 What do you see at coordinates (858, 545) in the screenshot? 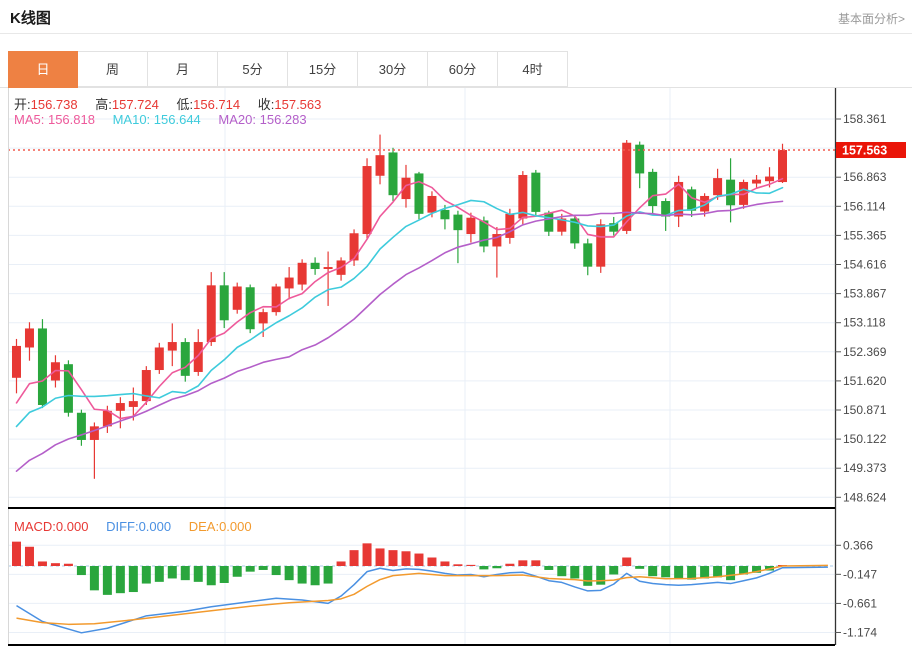
I see `macd-axis-label: 0.366` at bounding box center [858, 545].